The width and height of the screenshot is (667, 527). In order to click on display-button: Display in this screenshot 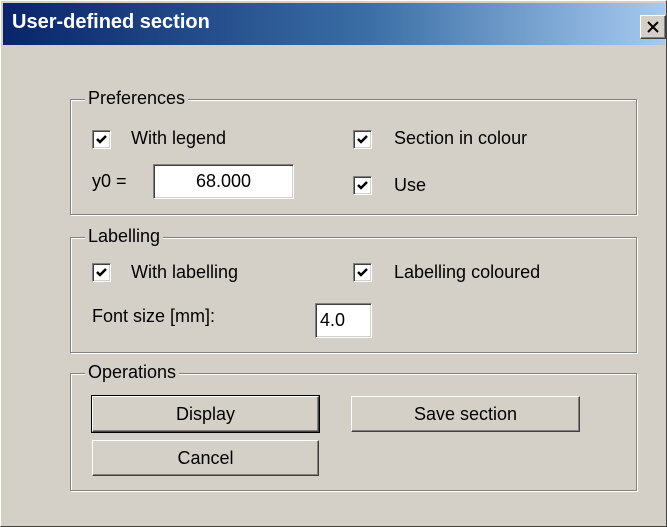, I will do `click(205, 414)`.